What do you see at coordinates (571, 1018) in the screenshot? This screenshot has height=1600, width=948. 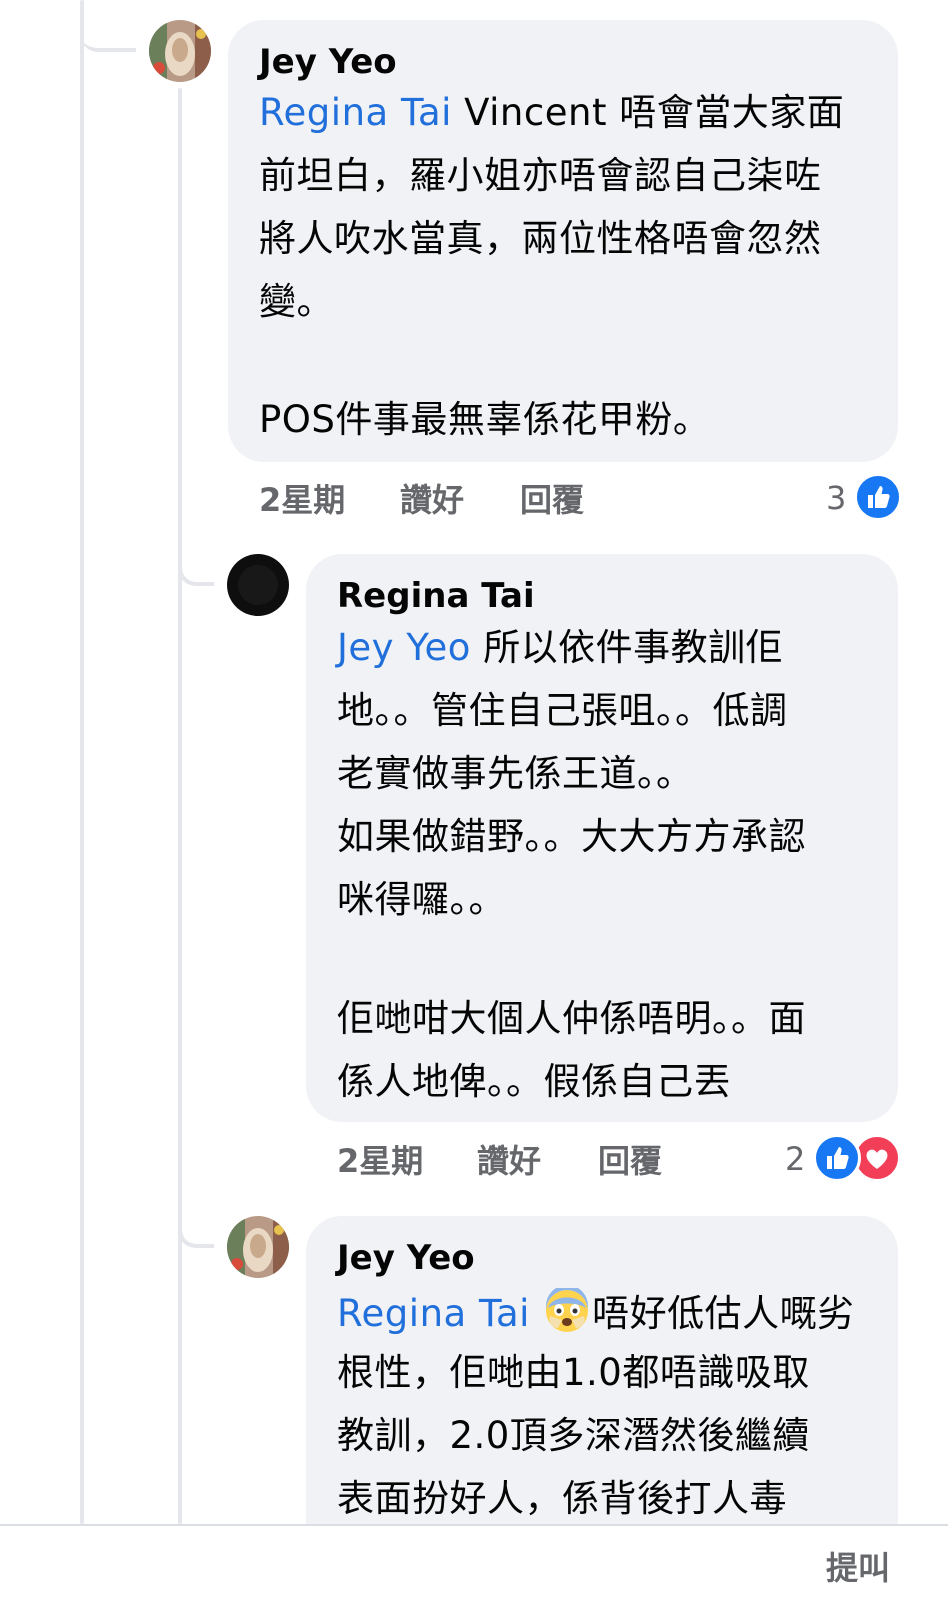 I see `comment-text-line: 佢哋咁大個人仲係唔明。。面` at bounding box center [571, 1018].